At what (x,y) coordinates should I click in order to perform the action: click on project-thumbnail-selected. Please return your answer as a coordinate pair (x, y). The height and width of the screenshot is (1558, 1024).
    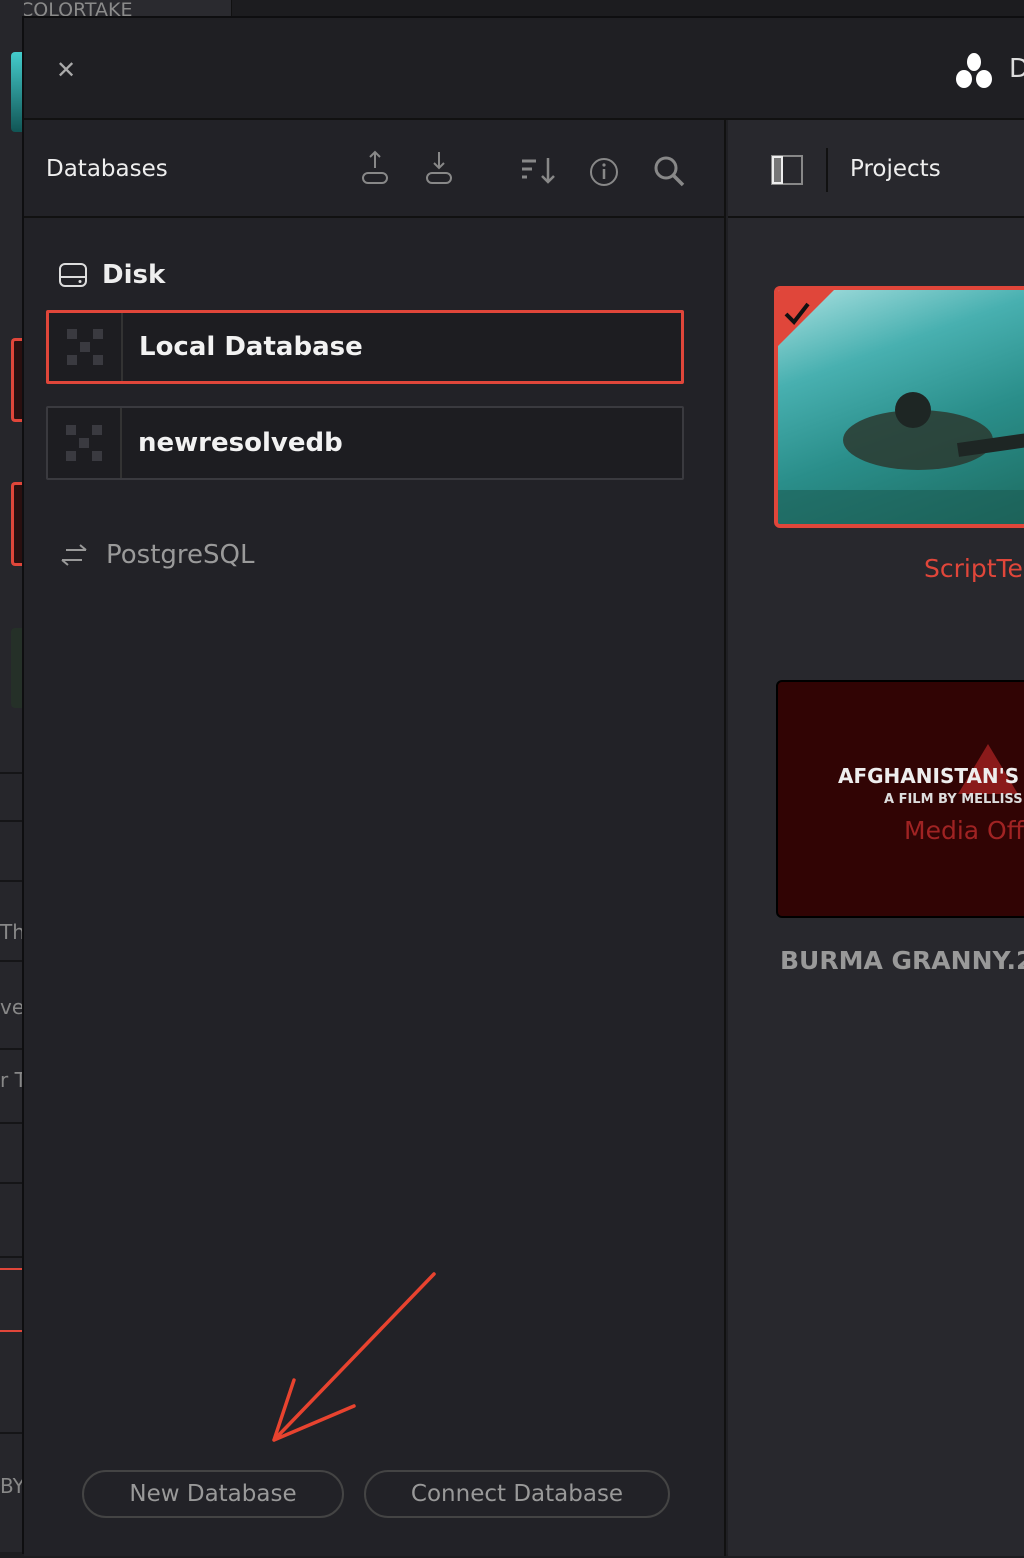
    Looking at the image, I should click on (899, 407).